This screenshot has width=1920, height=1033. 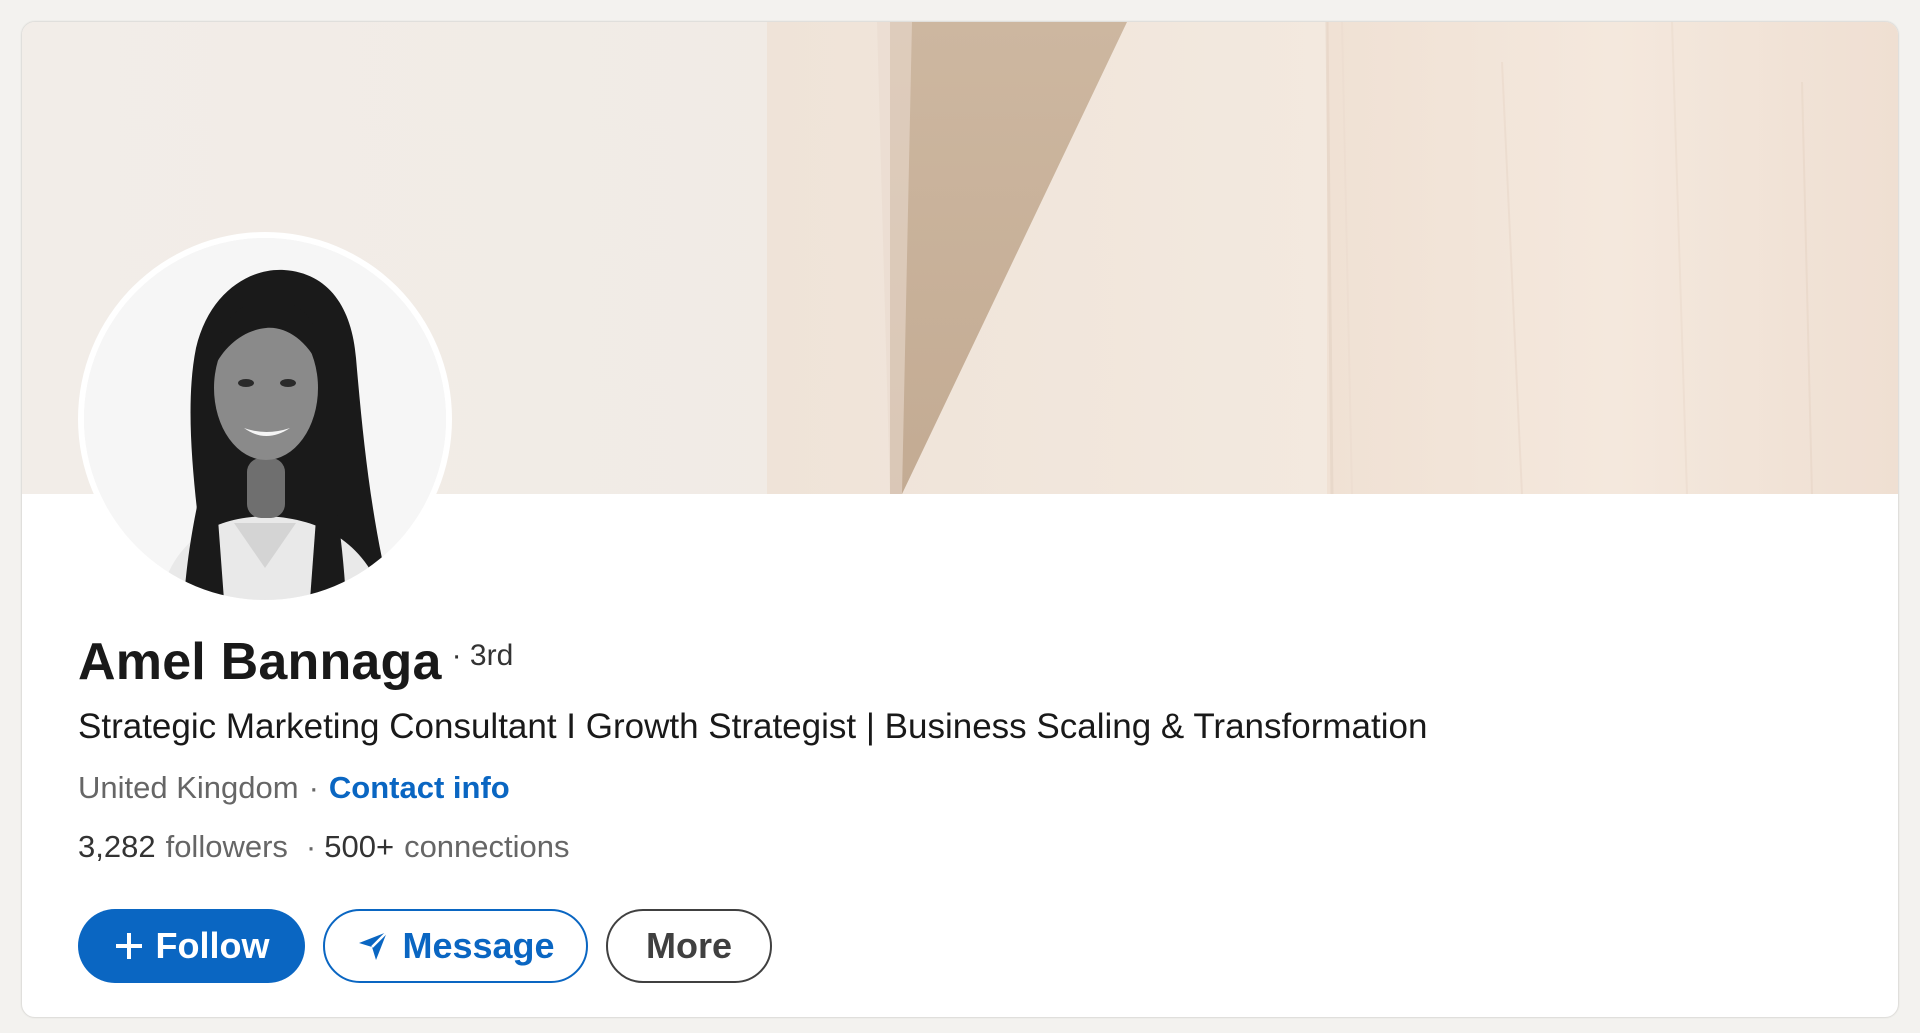 I want to click on message-label: Message, so click(x=478, y=945).